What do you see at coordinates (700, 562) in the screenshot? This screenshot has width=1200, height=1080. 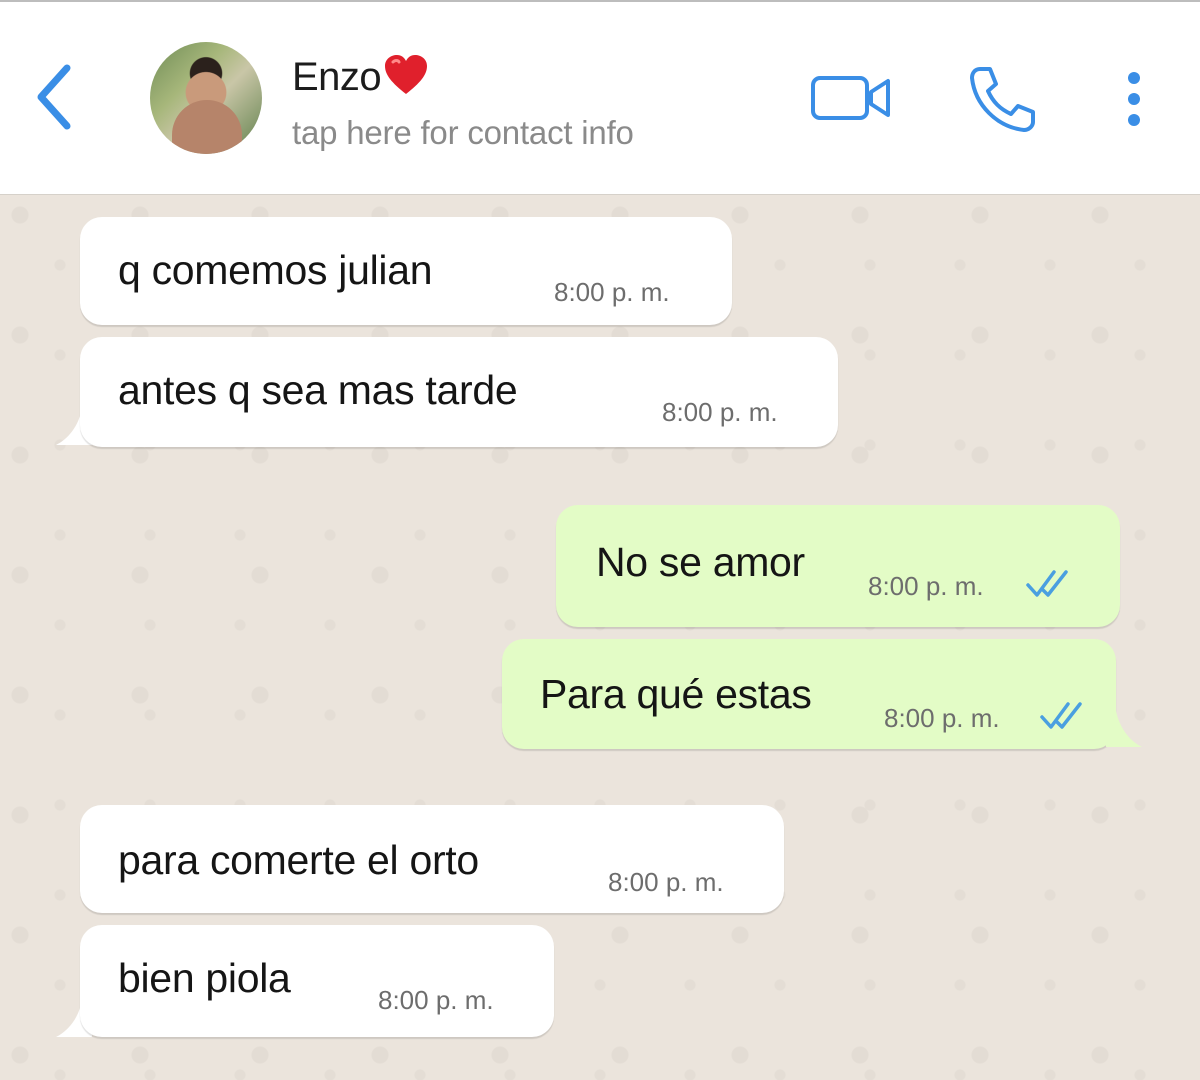 I see `message-text: No se amor` at bounding box center [700, 562].